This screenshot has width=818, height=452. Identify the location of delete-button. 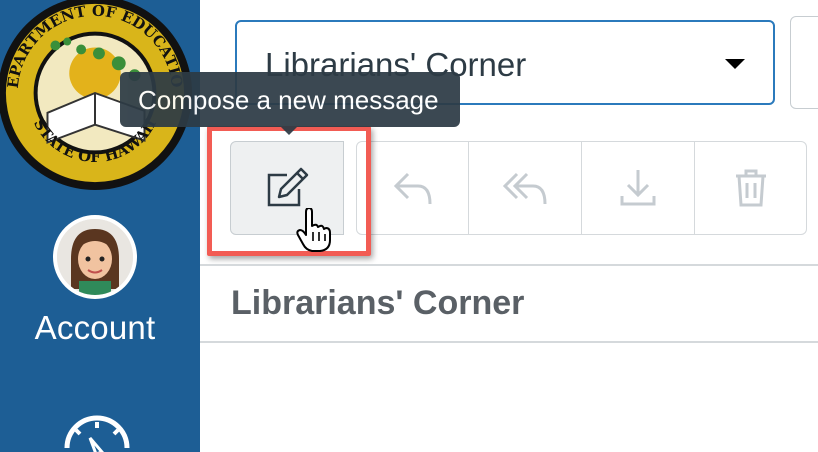
(751, 188).